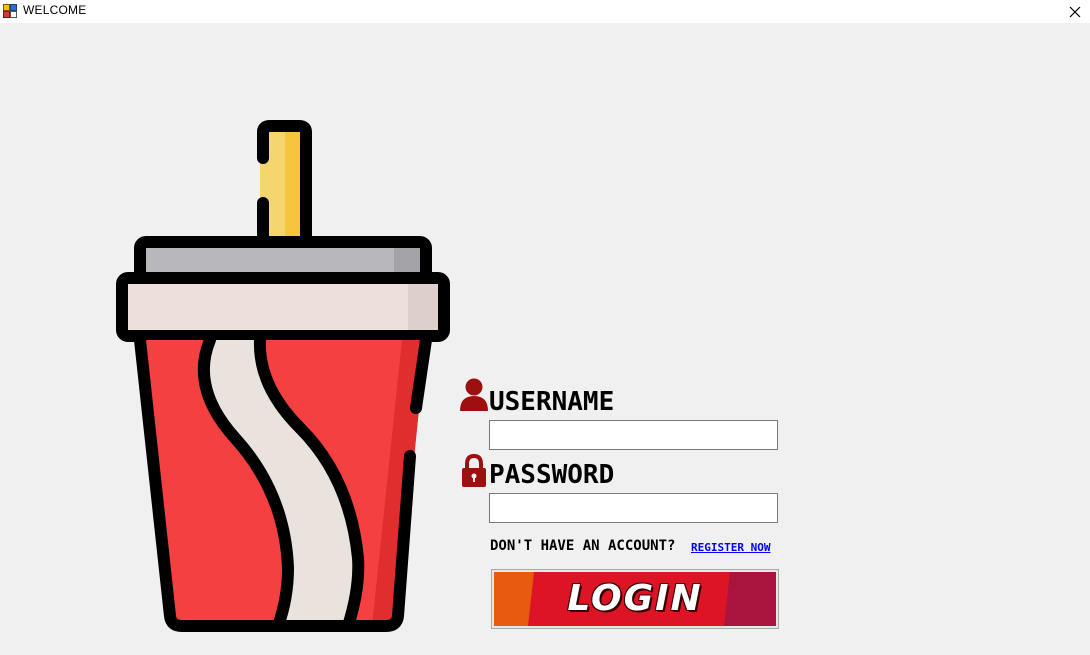  I want to click on lock-icon, so click(474, 470).